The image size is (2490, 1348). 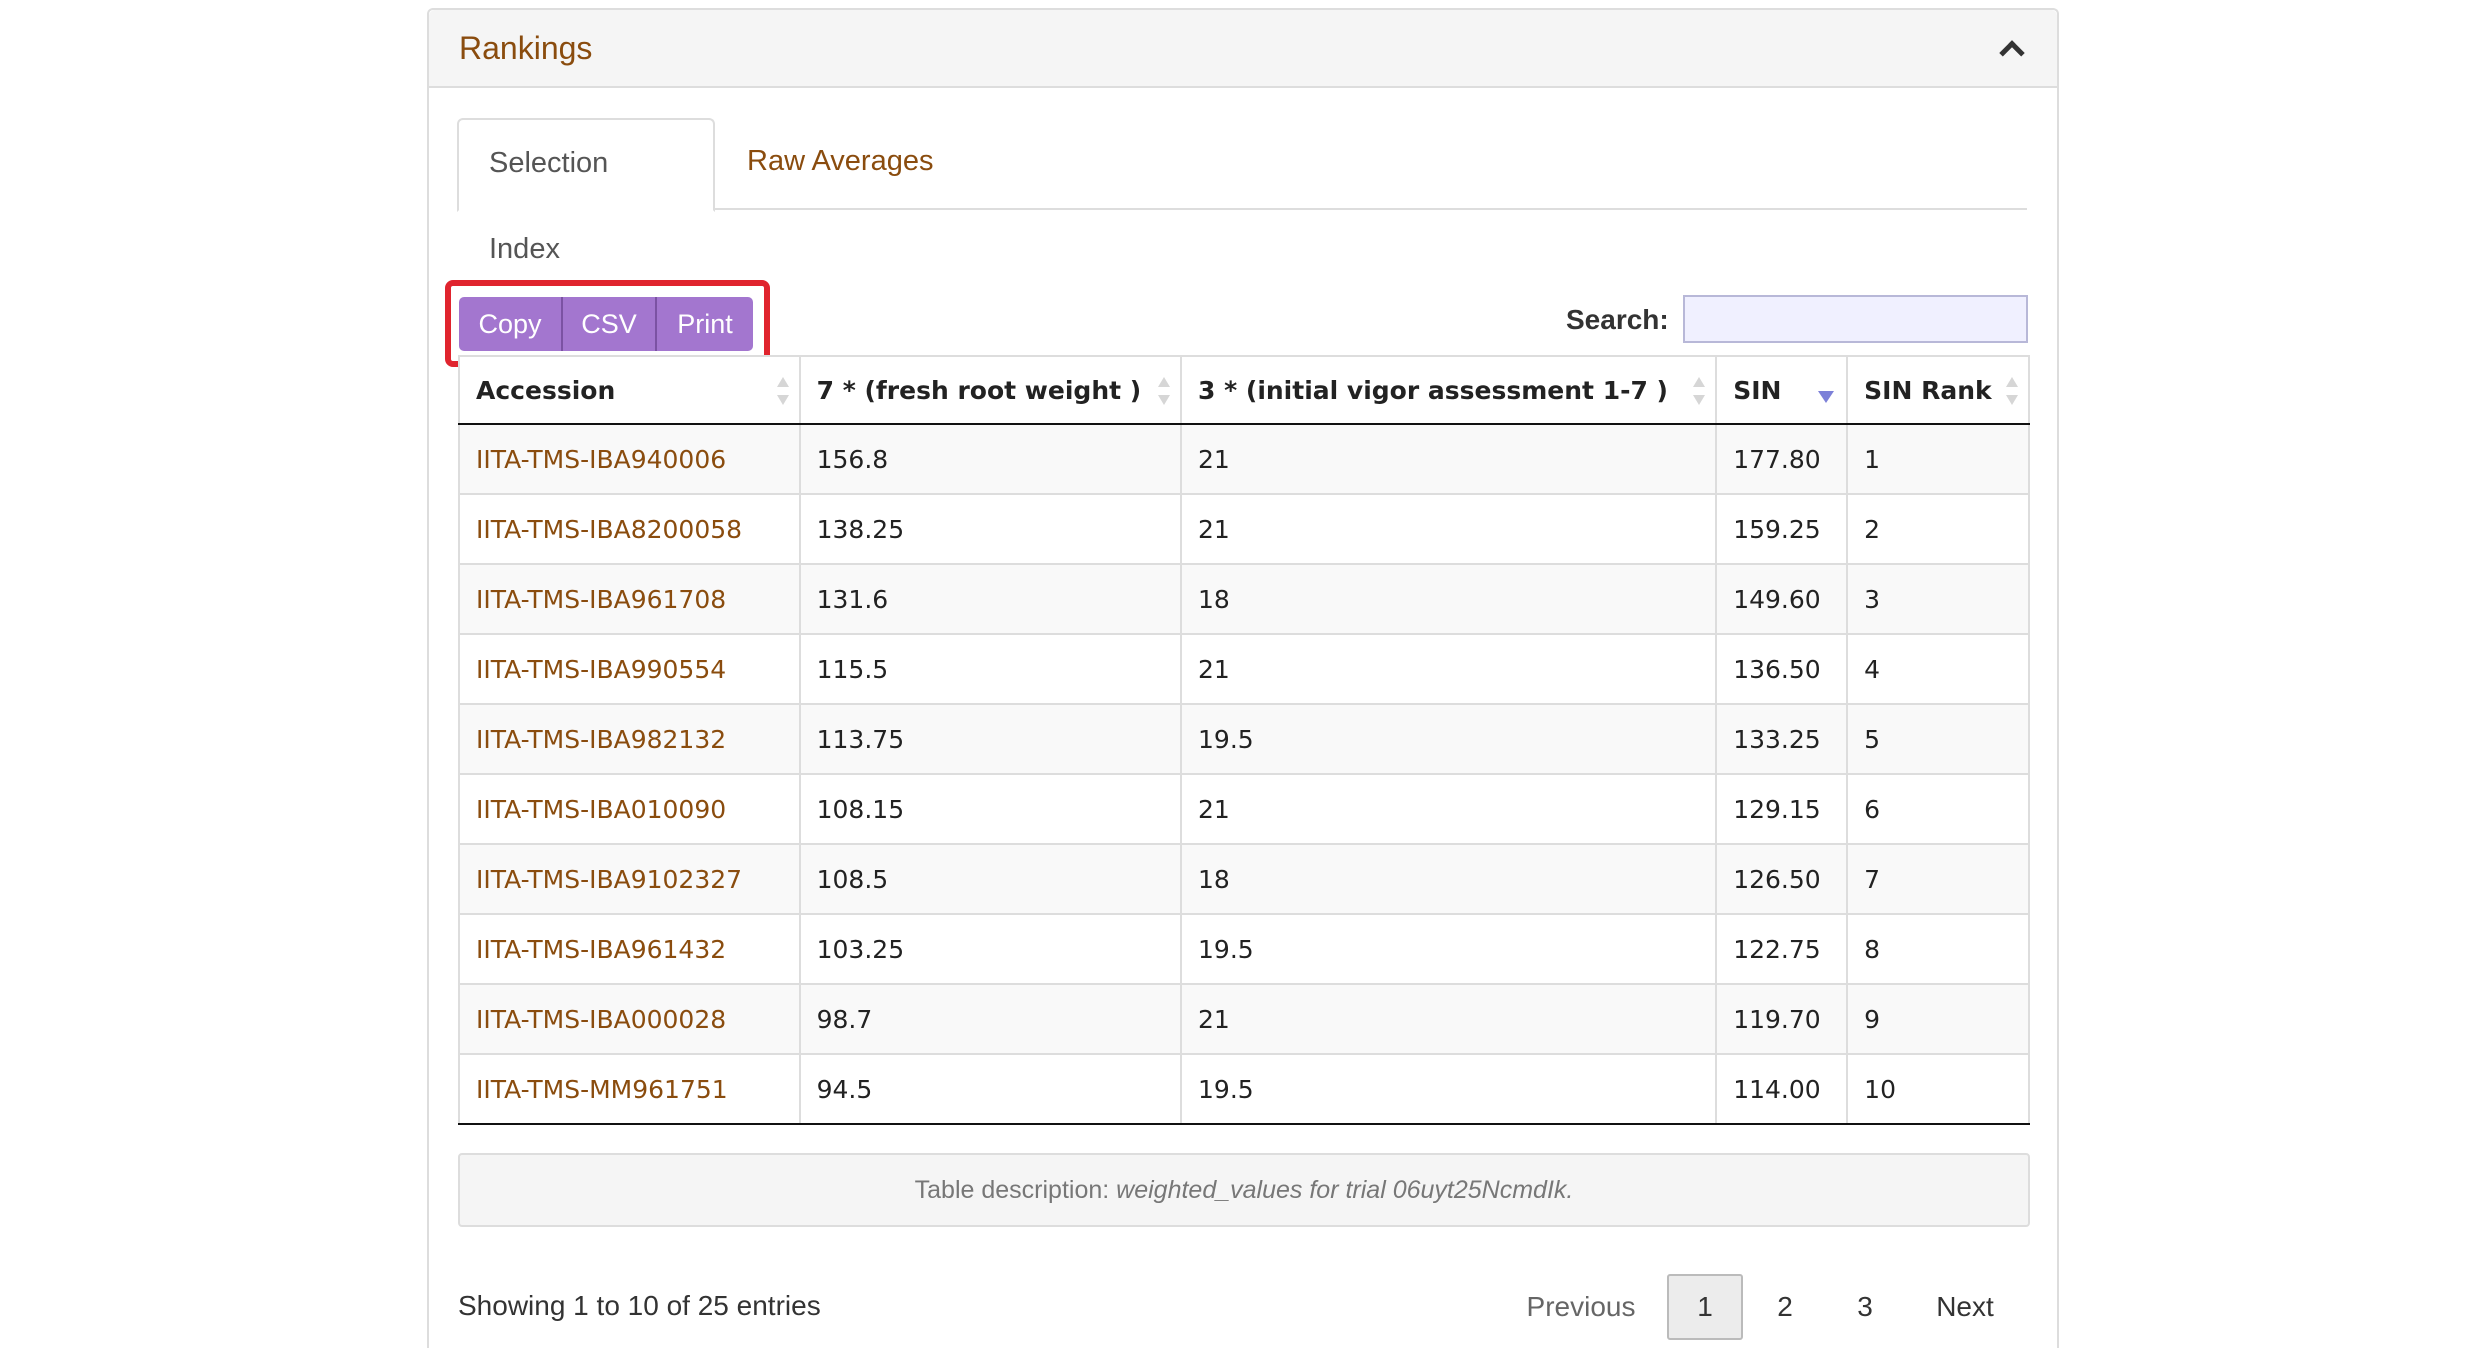 What do you see at coordinates (1705, 1307) in the screenshot?
I see `pagination-page-1: 1` at bounding box center [1705, 1307].